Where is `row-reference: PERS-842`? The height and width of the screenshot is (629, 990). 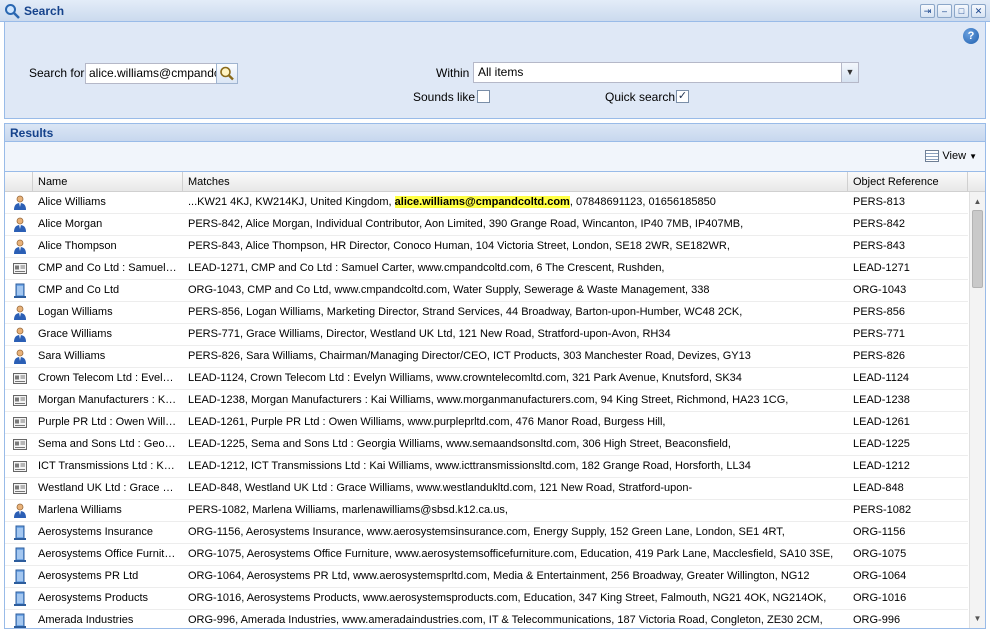
row-reference: PERS-842 is located at coordinates (879, 224).